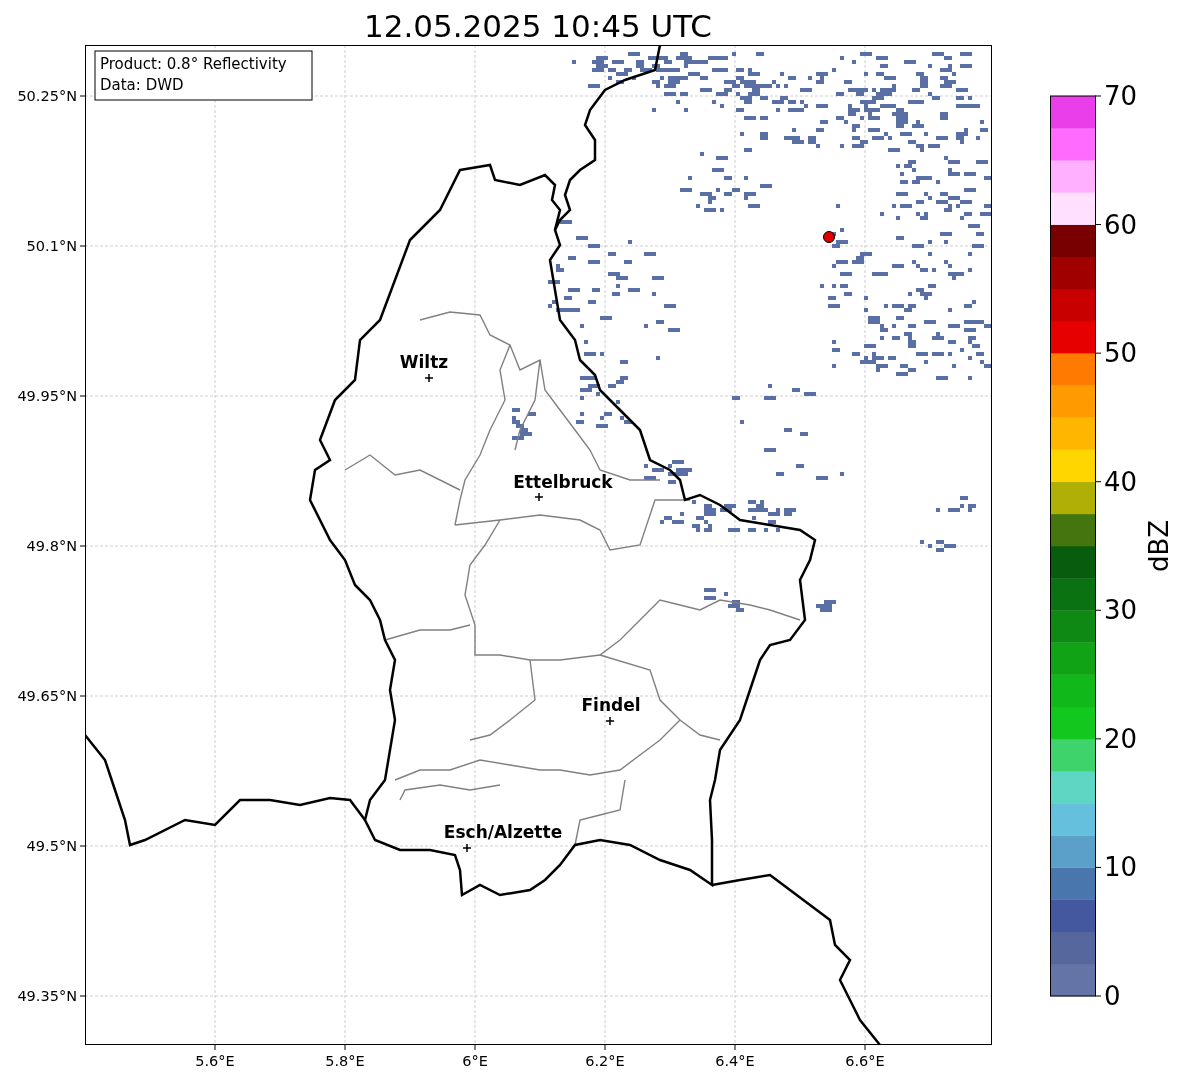 This screenshot has height=1081, width=1184. What do you see at coordinates (1121, 353) in the screenshot?
I see `colorbar-tick-label: 50` at bounding box center [1121, 353].